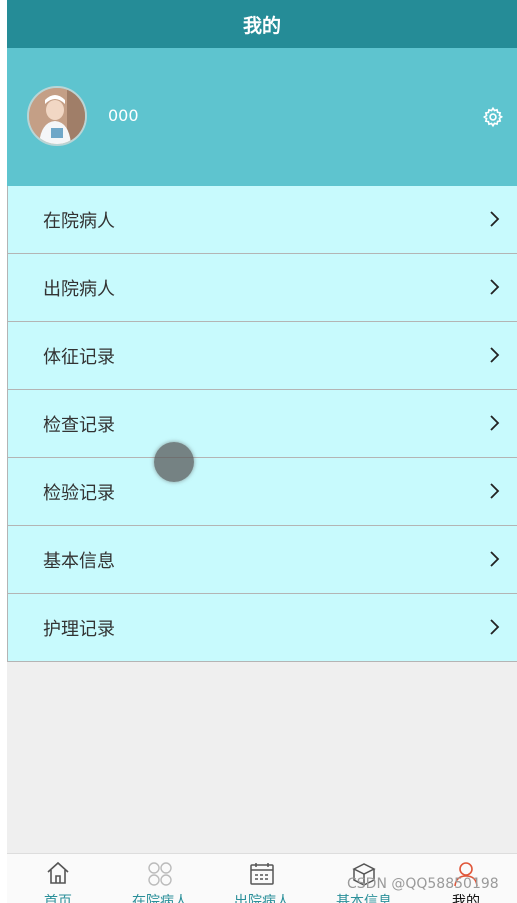  I want to click on tab-label: 基本信息, so click(364, 898).